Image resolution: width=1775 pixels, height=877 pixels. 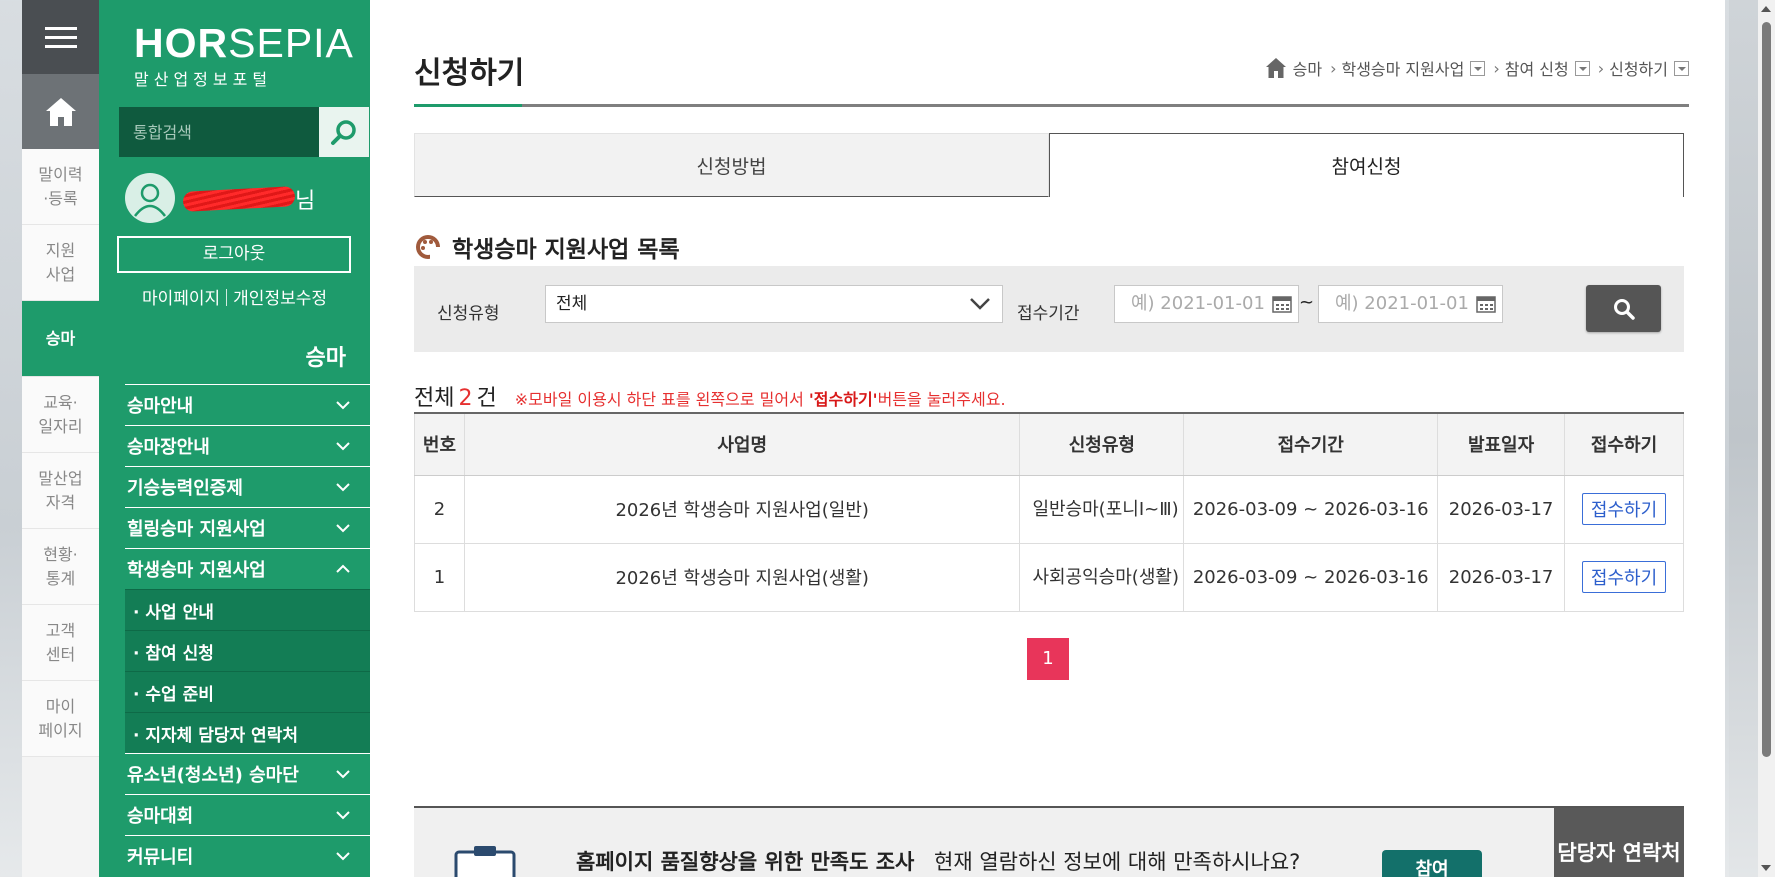 What do you see at coordinates (1307, 68) in the screenshot?
I see `breadcrumb-riding: 승마` at bounding box center [1307, 68].